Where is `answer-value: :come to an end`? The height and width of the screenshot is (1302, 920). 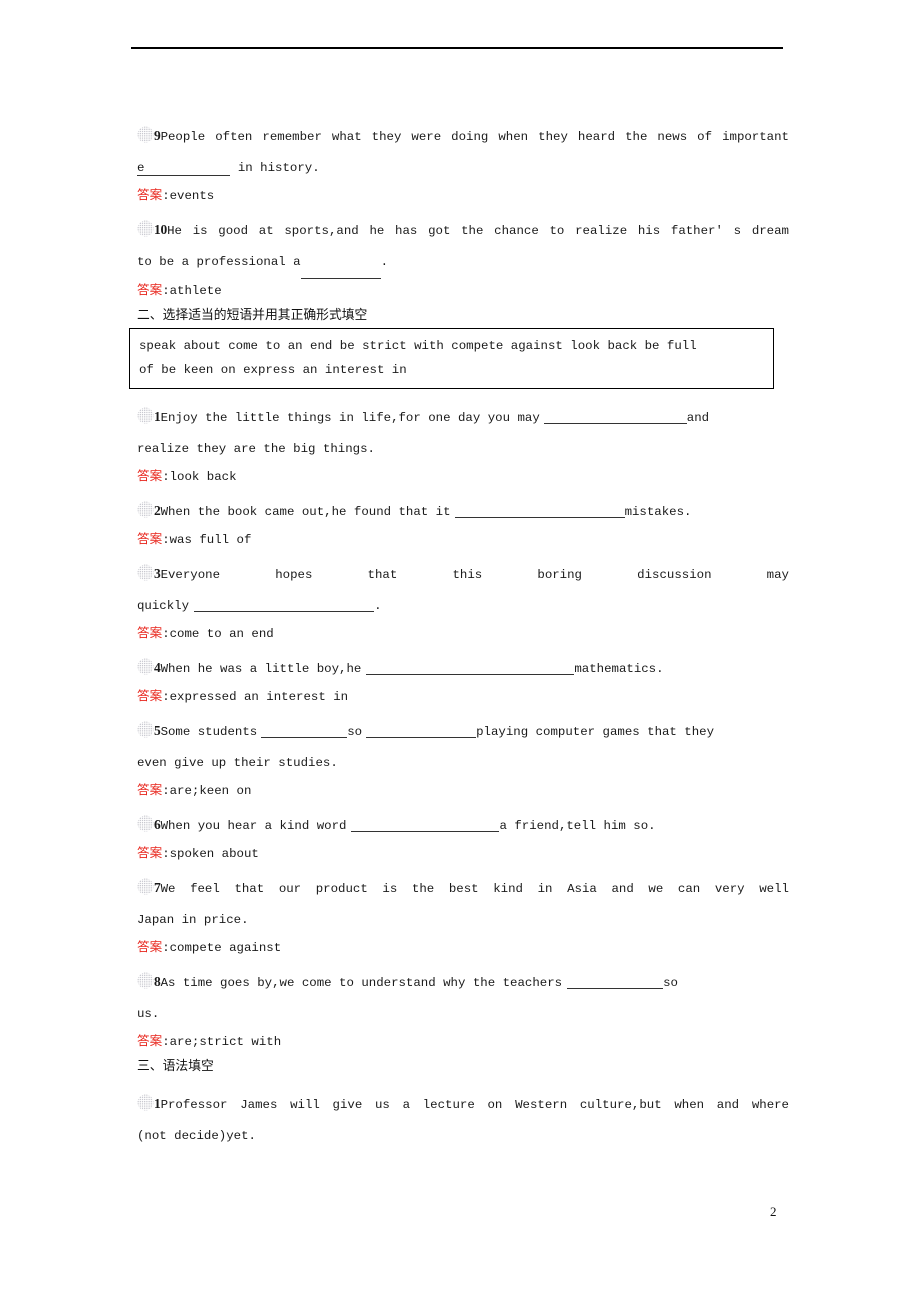
answer-value: :come to an end is located at coordinates (218, 634).